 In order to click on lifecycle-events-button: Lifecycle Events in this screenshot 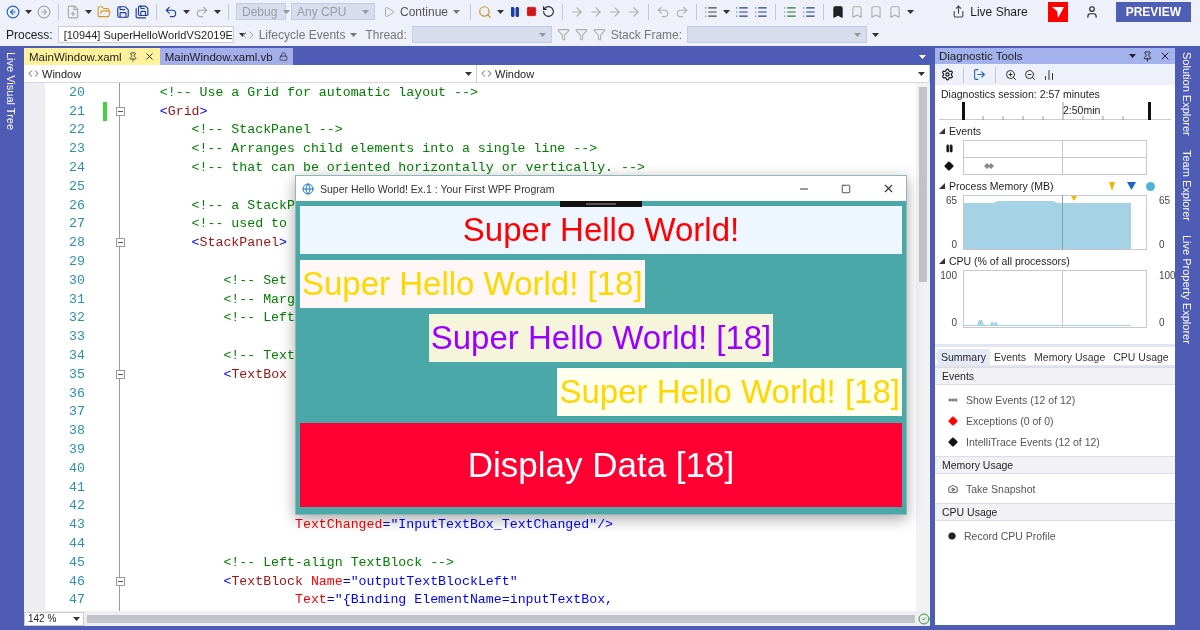, I will do `click(299, 34)`.